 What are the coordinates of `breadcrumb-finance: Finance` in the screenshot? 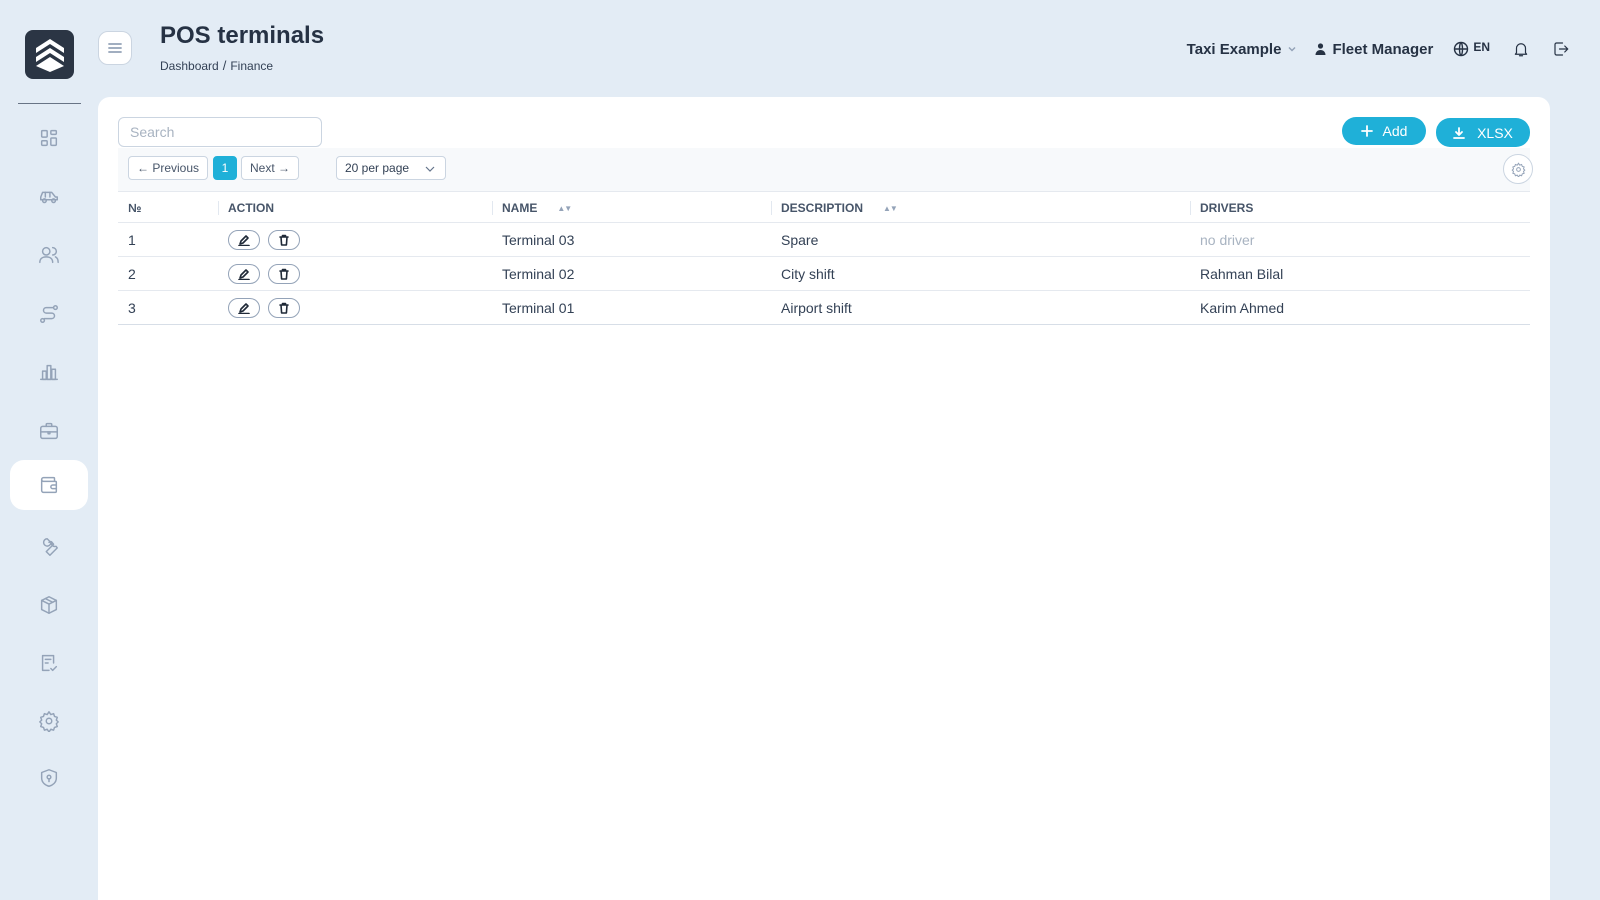 It's located at (251, 66).